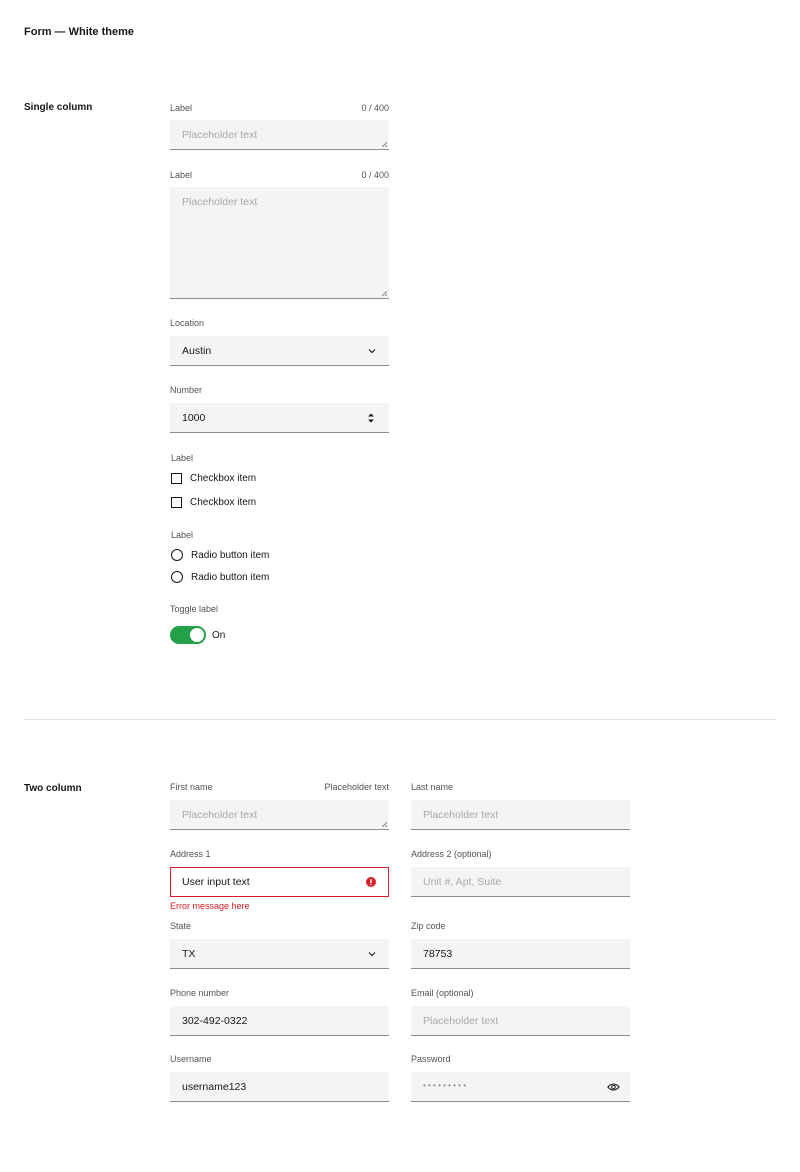  I want to click on toggle-state-text: On, so click(219, 635).